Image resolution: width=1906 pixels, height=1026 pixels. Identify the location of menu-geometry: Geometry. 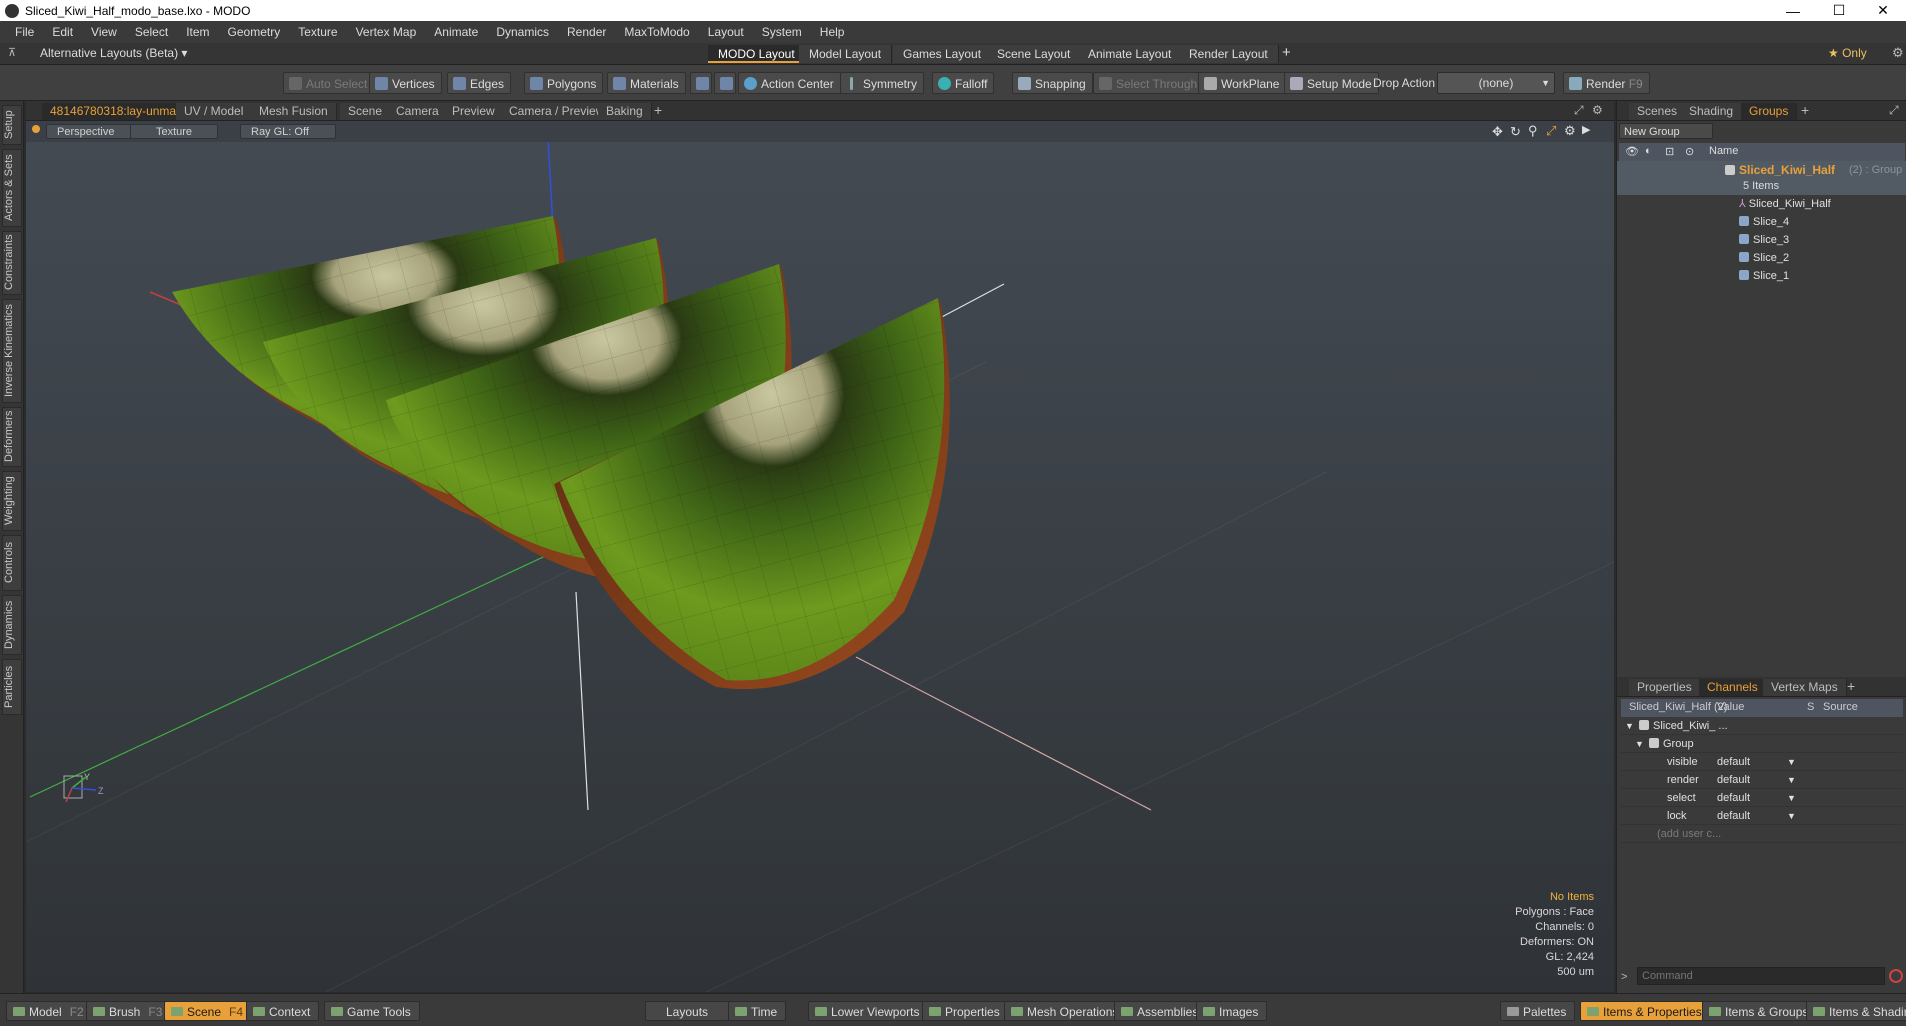
(254, 32).